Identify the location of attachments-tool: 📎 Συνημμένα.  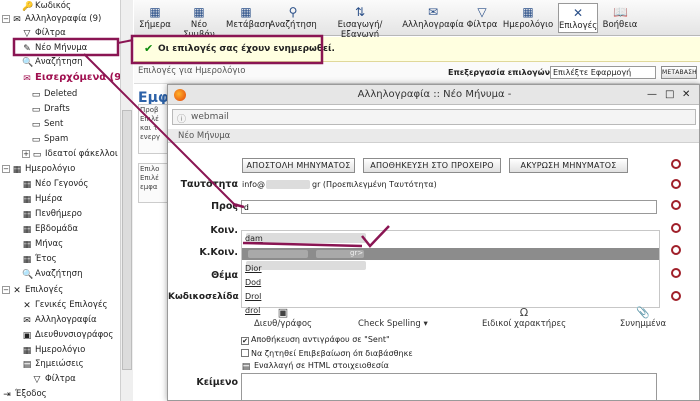
(643, 318).